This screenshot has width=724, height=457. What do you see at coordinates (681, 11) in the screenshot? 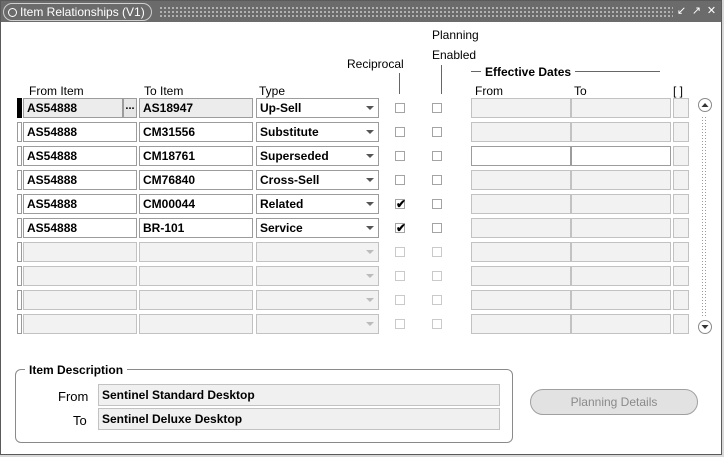
I see `minimize-icon: ↙` at bounding box center [681, 11].